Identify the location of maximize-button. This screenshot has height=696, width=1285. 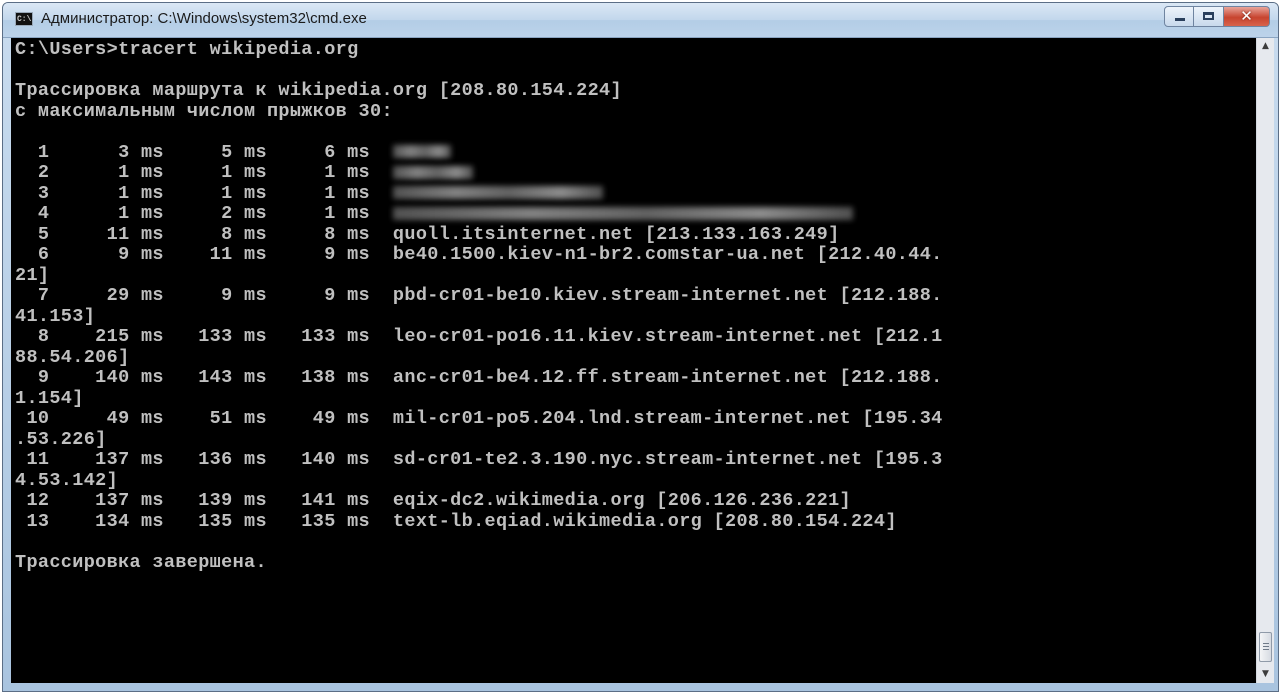
(1209, 16).